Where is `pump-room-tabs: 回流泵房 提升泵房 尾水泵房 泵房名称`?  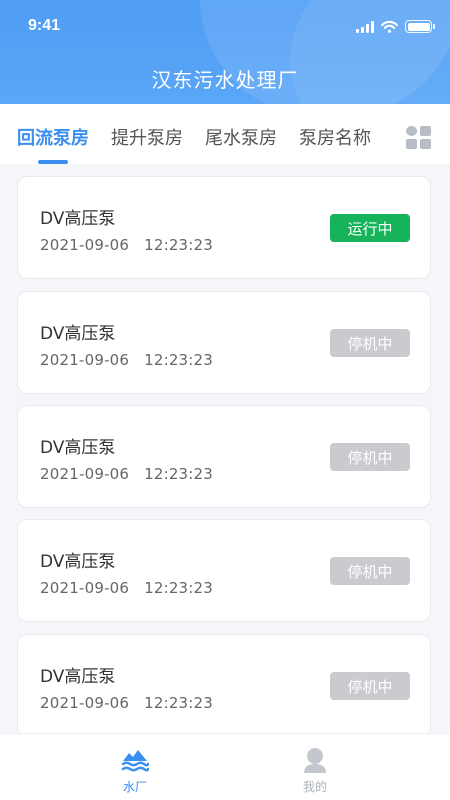
pump-room-tabs: 回流泵房 提升泵房 尾水泵房 泵房名称 is located at coordinates (225, 134).